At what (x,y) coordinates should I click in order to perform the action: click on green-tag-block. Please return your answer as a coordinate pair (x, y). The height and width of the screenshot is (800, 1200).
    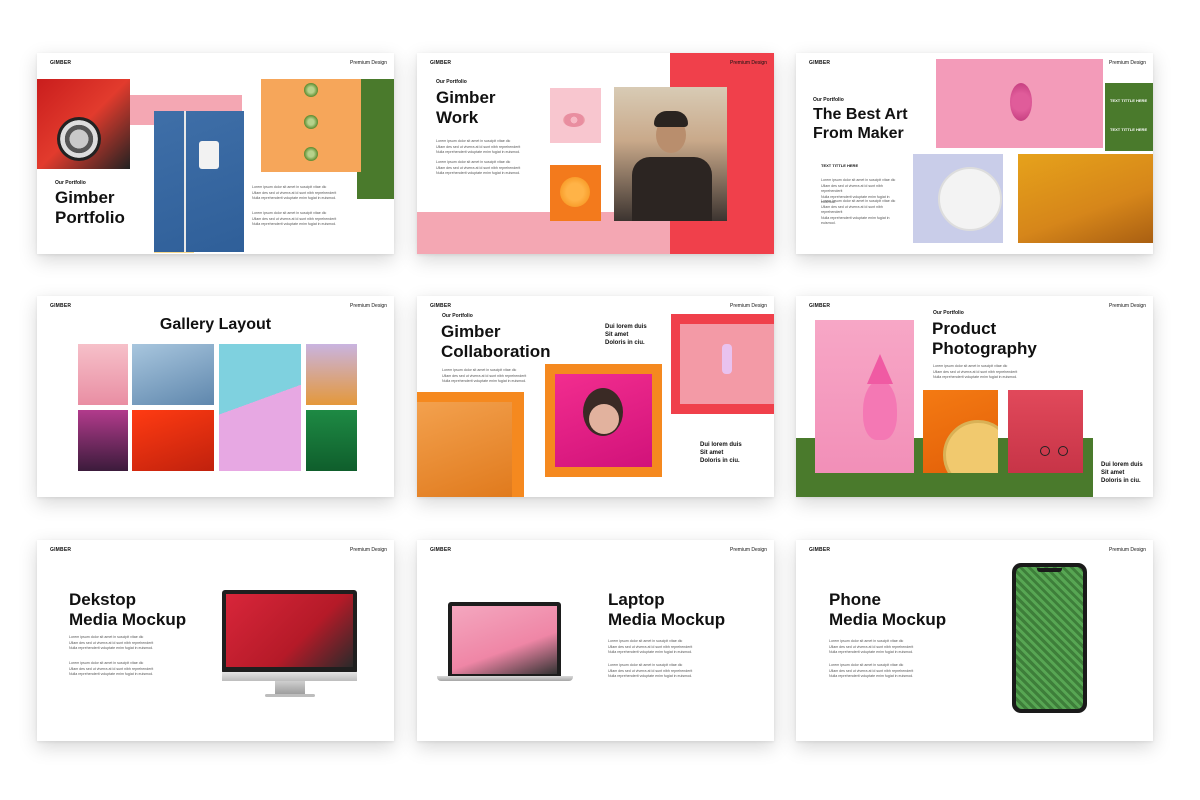
    Looking at the image, I should click on (1129, 117).